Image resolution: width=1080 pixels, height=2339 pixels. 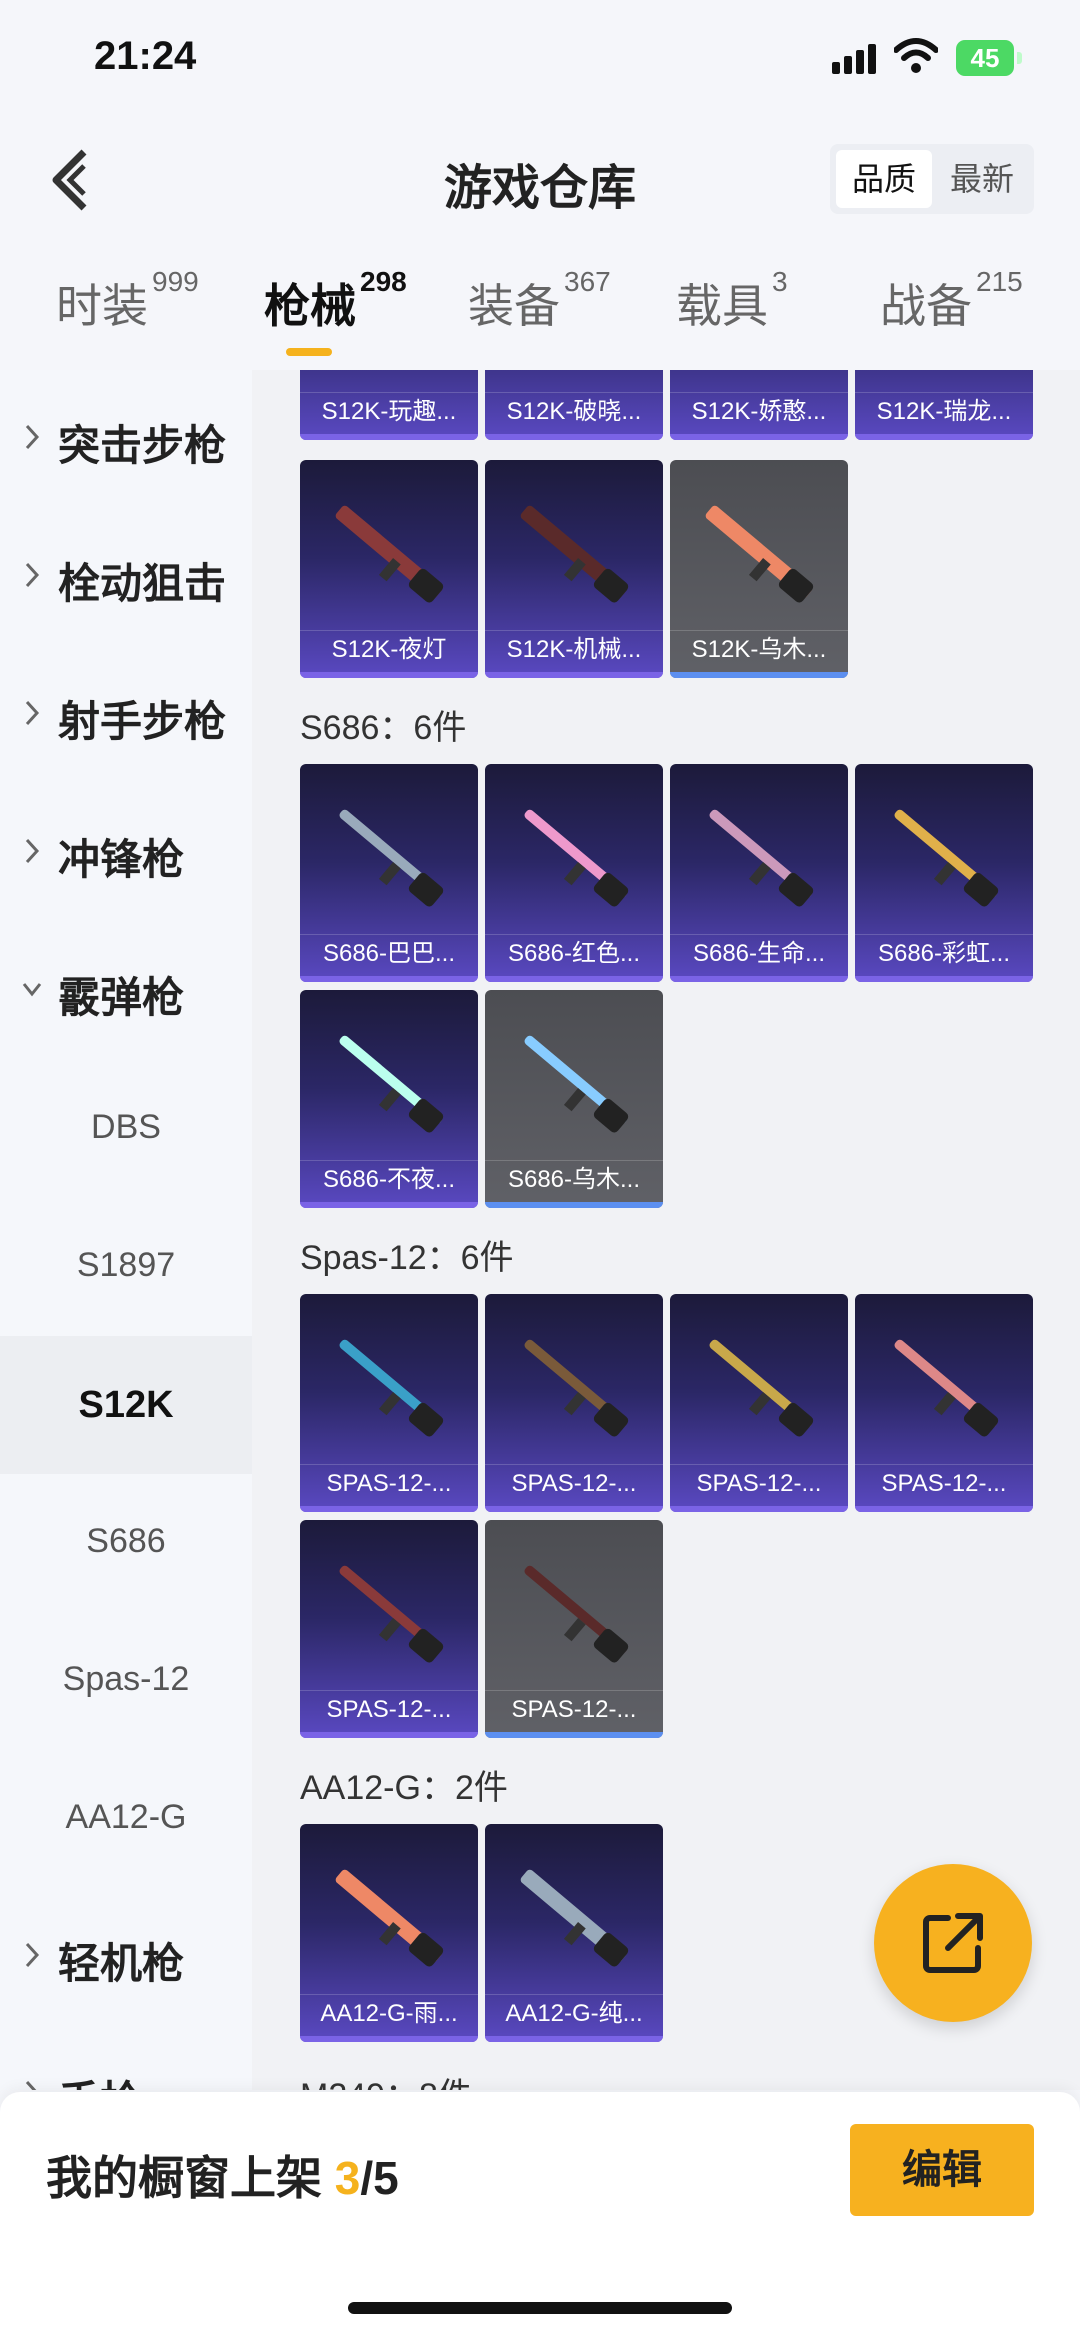 What do you see at coordinates (335, 313) in the screenshot?
I see `tab-firearms: 枪械 298` at bounding box center [335, 313].